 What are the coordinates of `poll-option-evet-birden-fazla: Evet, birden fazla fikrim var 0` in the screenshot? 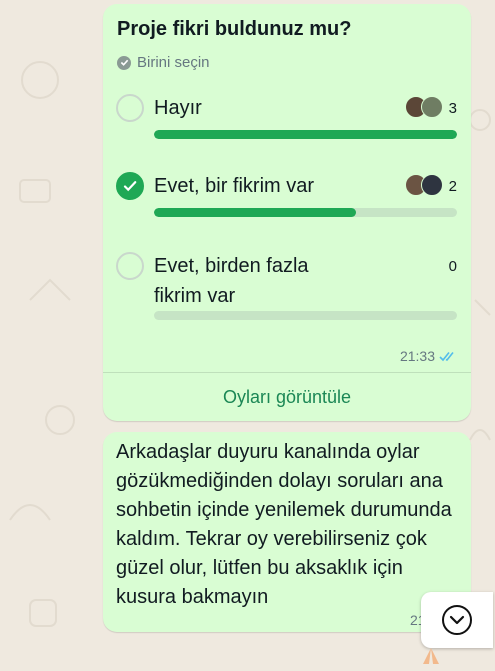 It's located at (287, 288).